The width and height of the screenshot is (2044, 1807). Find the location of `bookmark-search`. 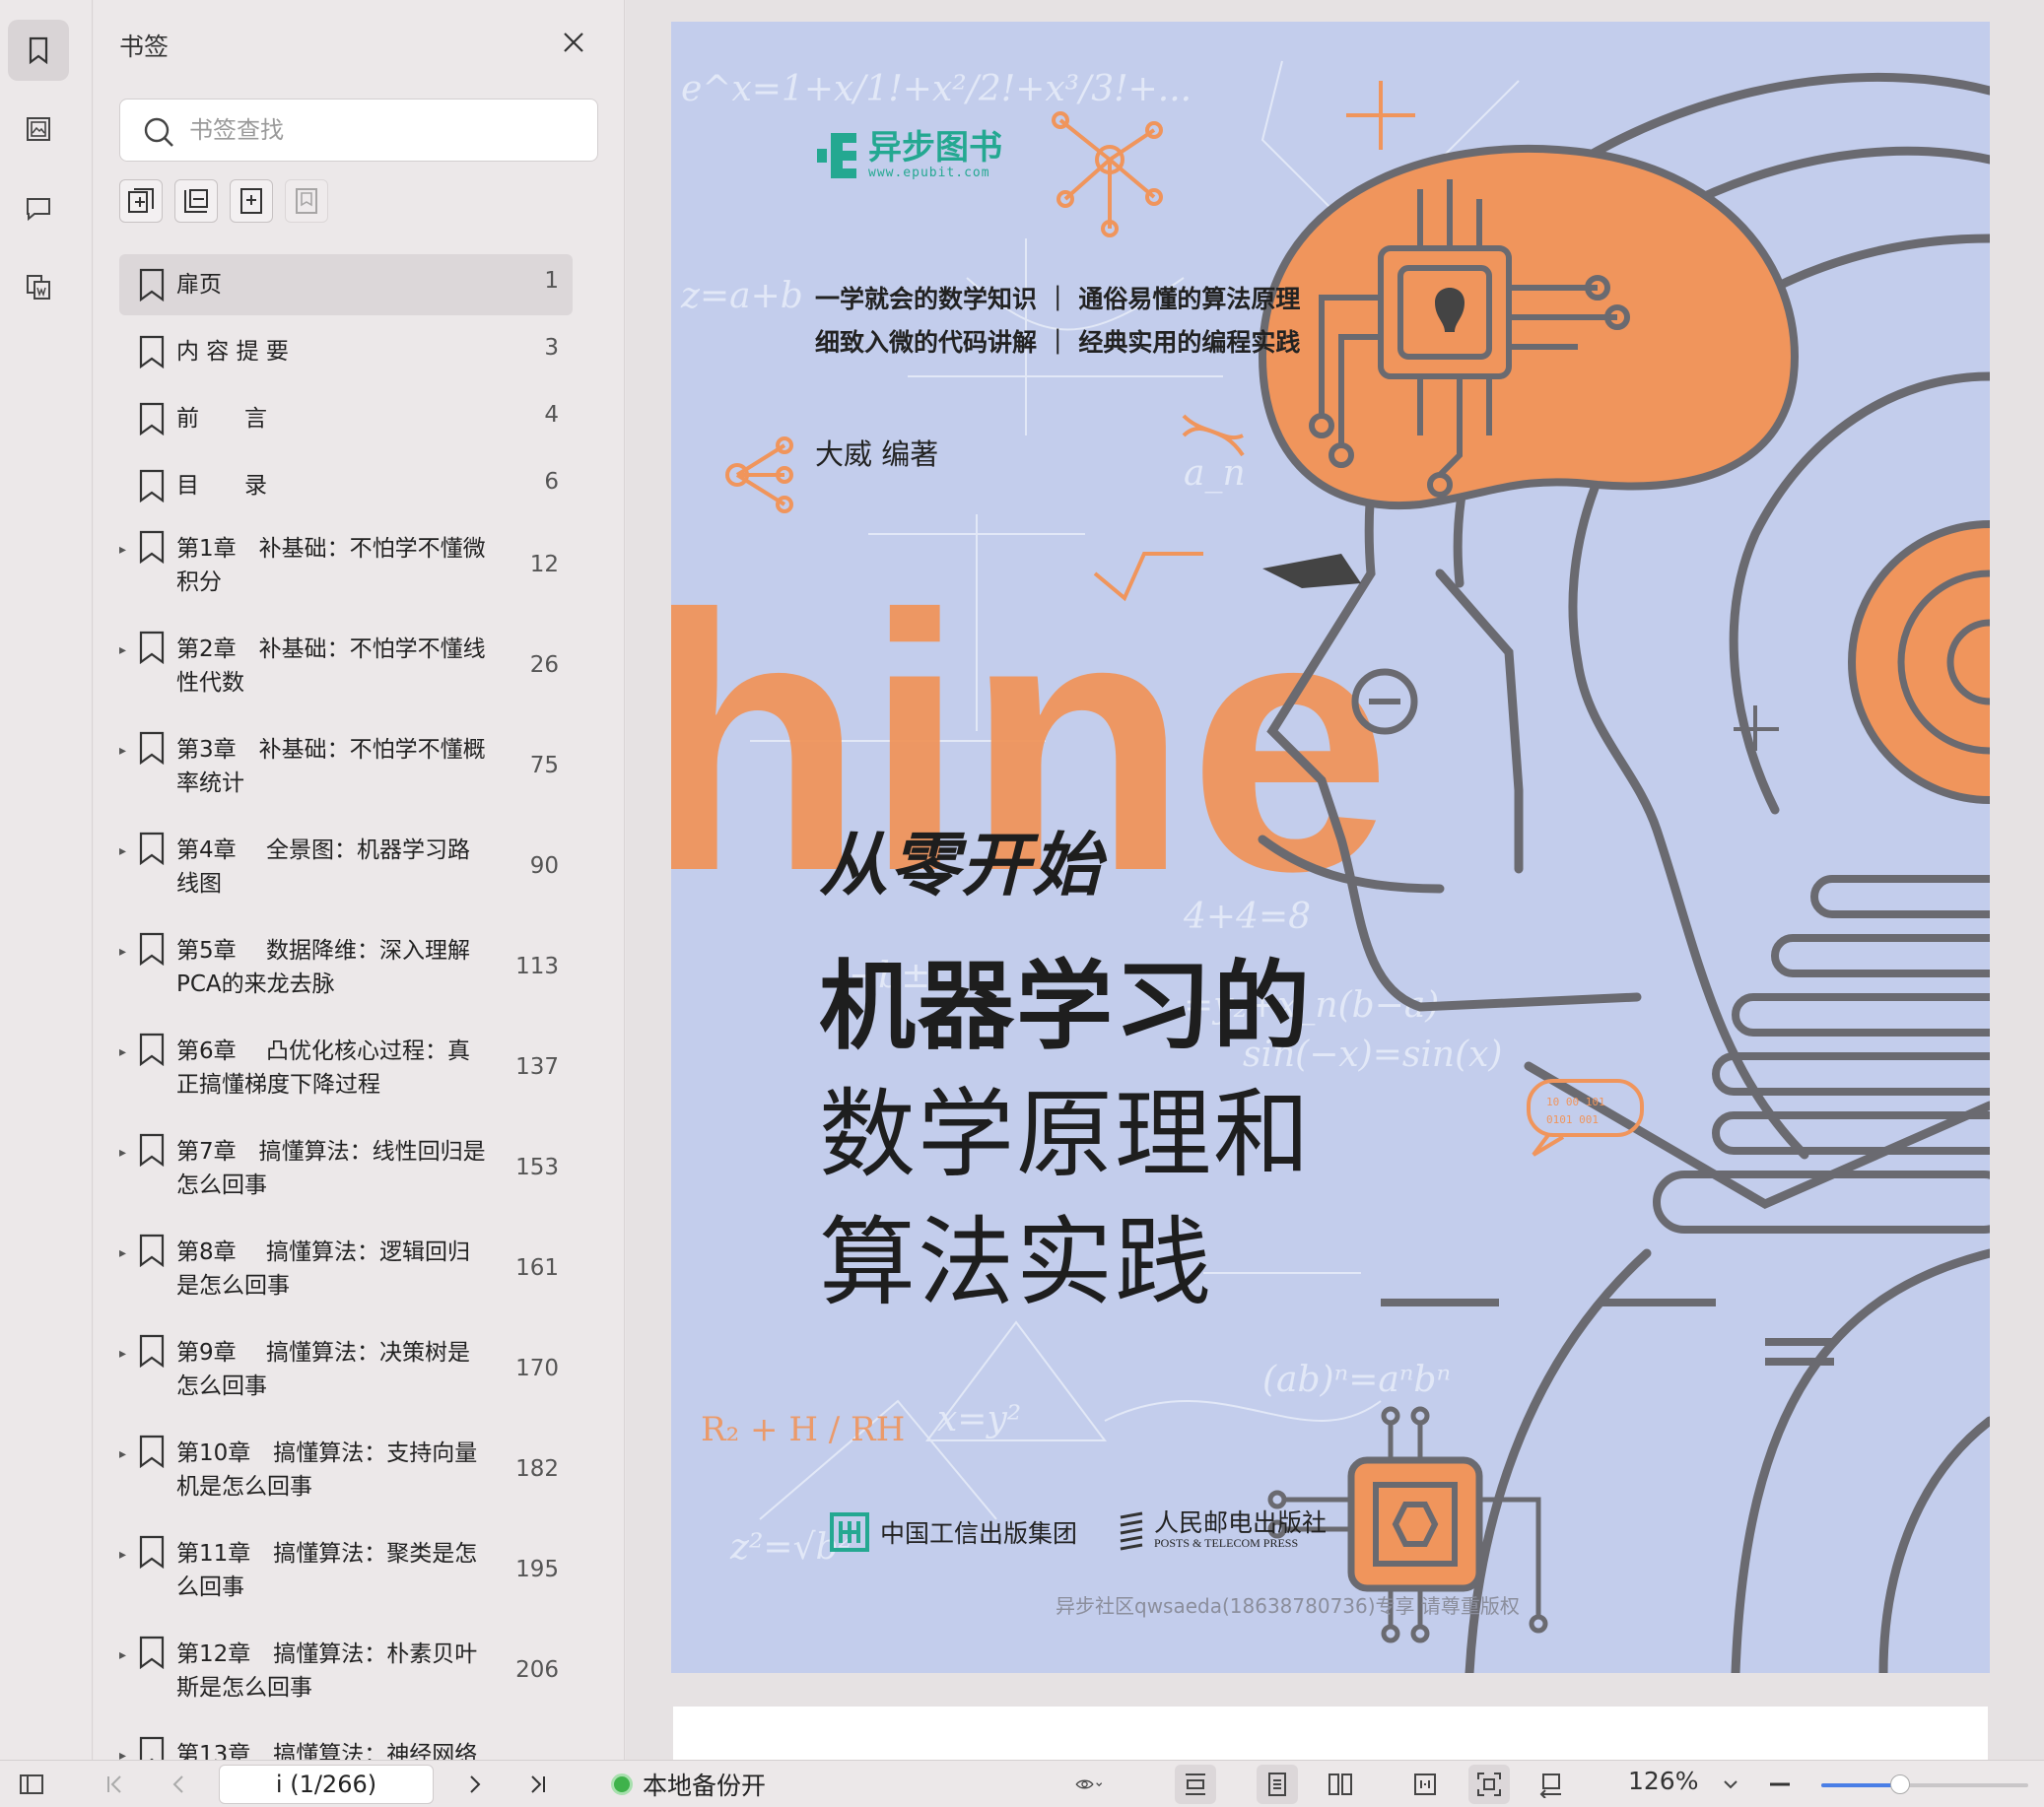

bookmark-search is located at coordinates (358, 130).